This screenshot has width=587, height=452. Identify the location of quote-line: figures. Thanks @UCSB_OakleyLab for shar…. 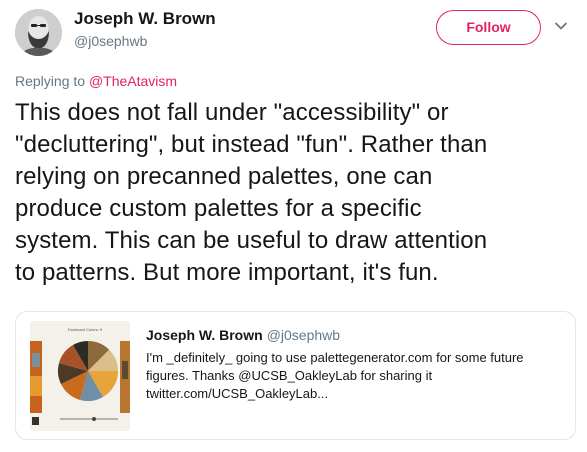
(289, 375).